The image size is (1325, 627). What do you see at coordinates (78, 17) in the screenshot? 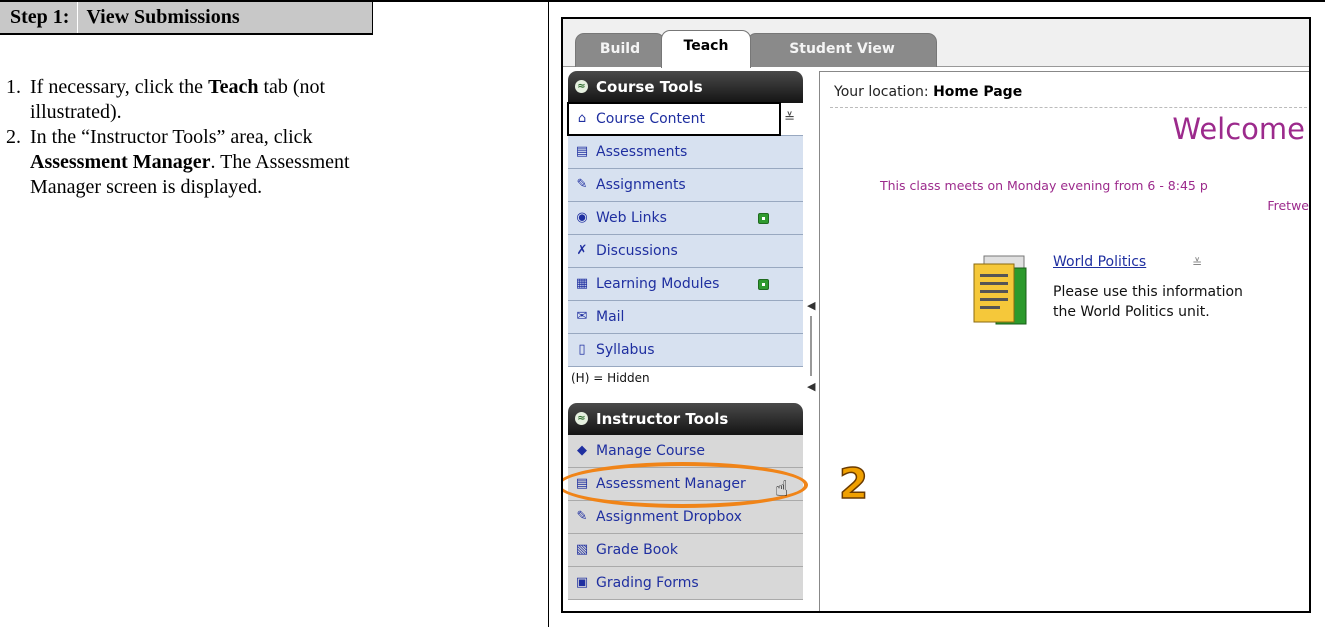
I see `step-separator` at bounding box center [78, 17].